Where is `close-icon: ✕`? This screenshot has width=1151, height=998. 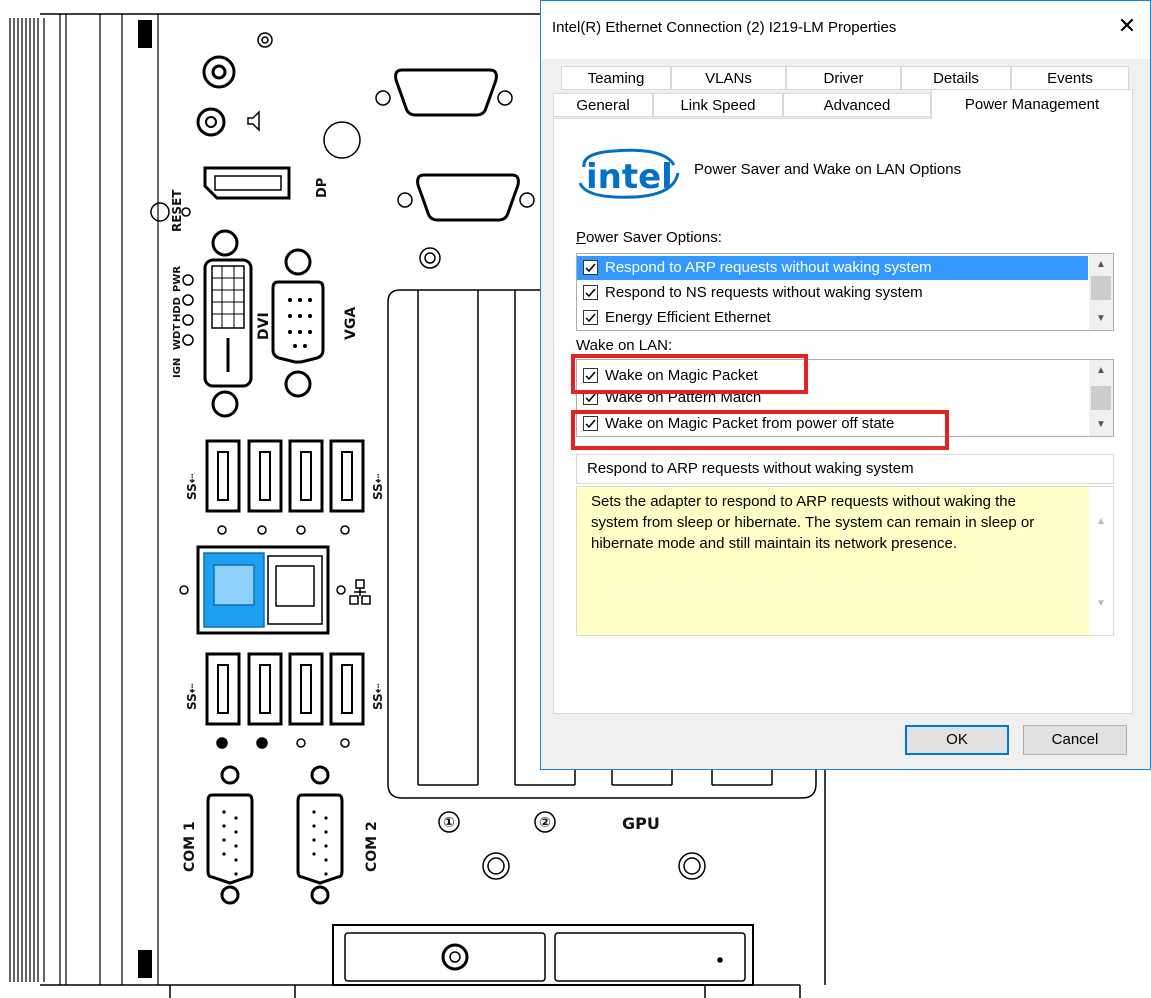
close-icon: ✕ is located at coordinates (1127, 26).